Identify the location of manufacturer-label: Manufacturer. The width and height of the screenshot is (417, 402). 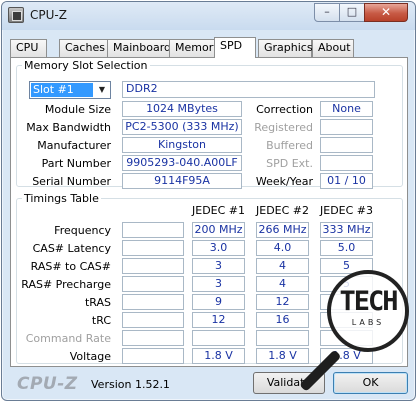
(74, 145).